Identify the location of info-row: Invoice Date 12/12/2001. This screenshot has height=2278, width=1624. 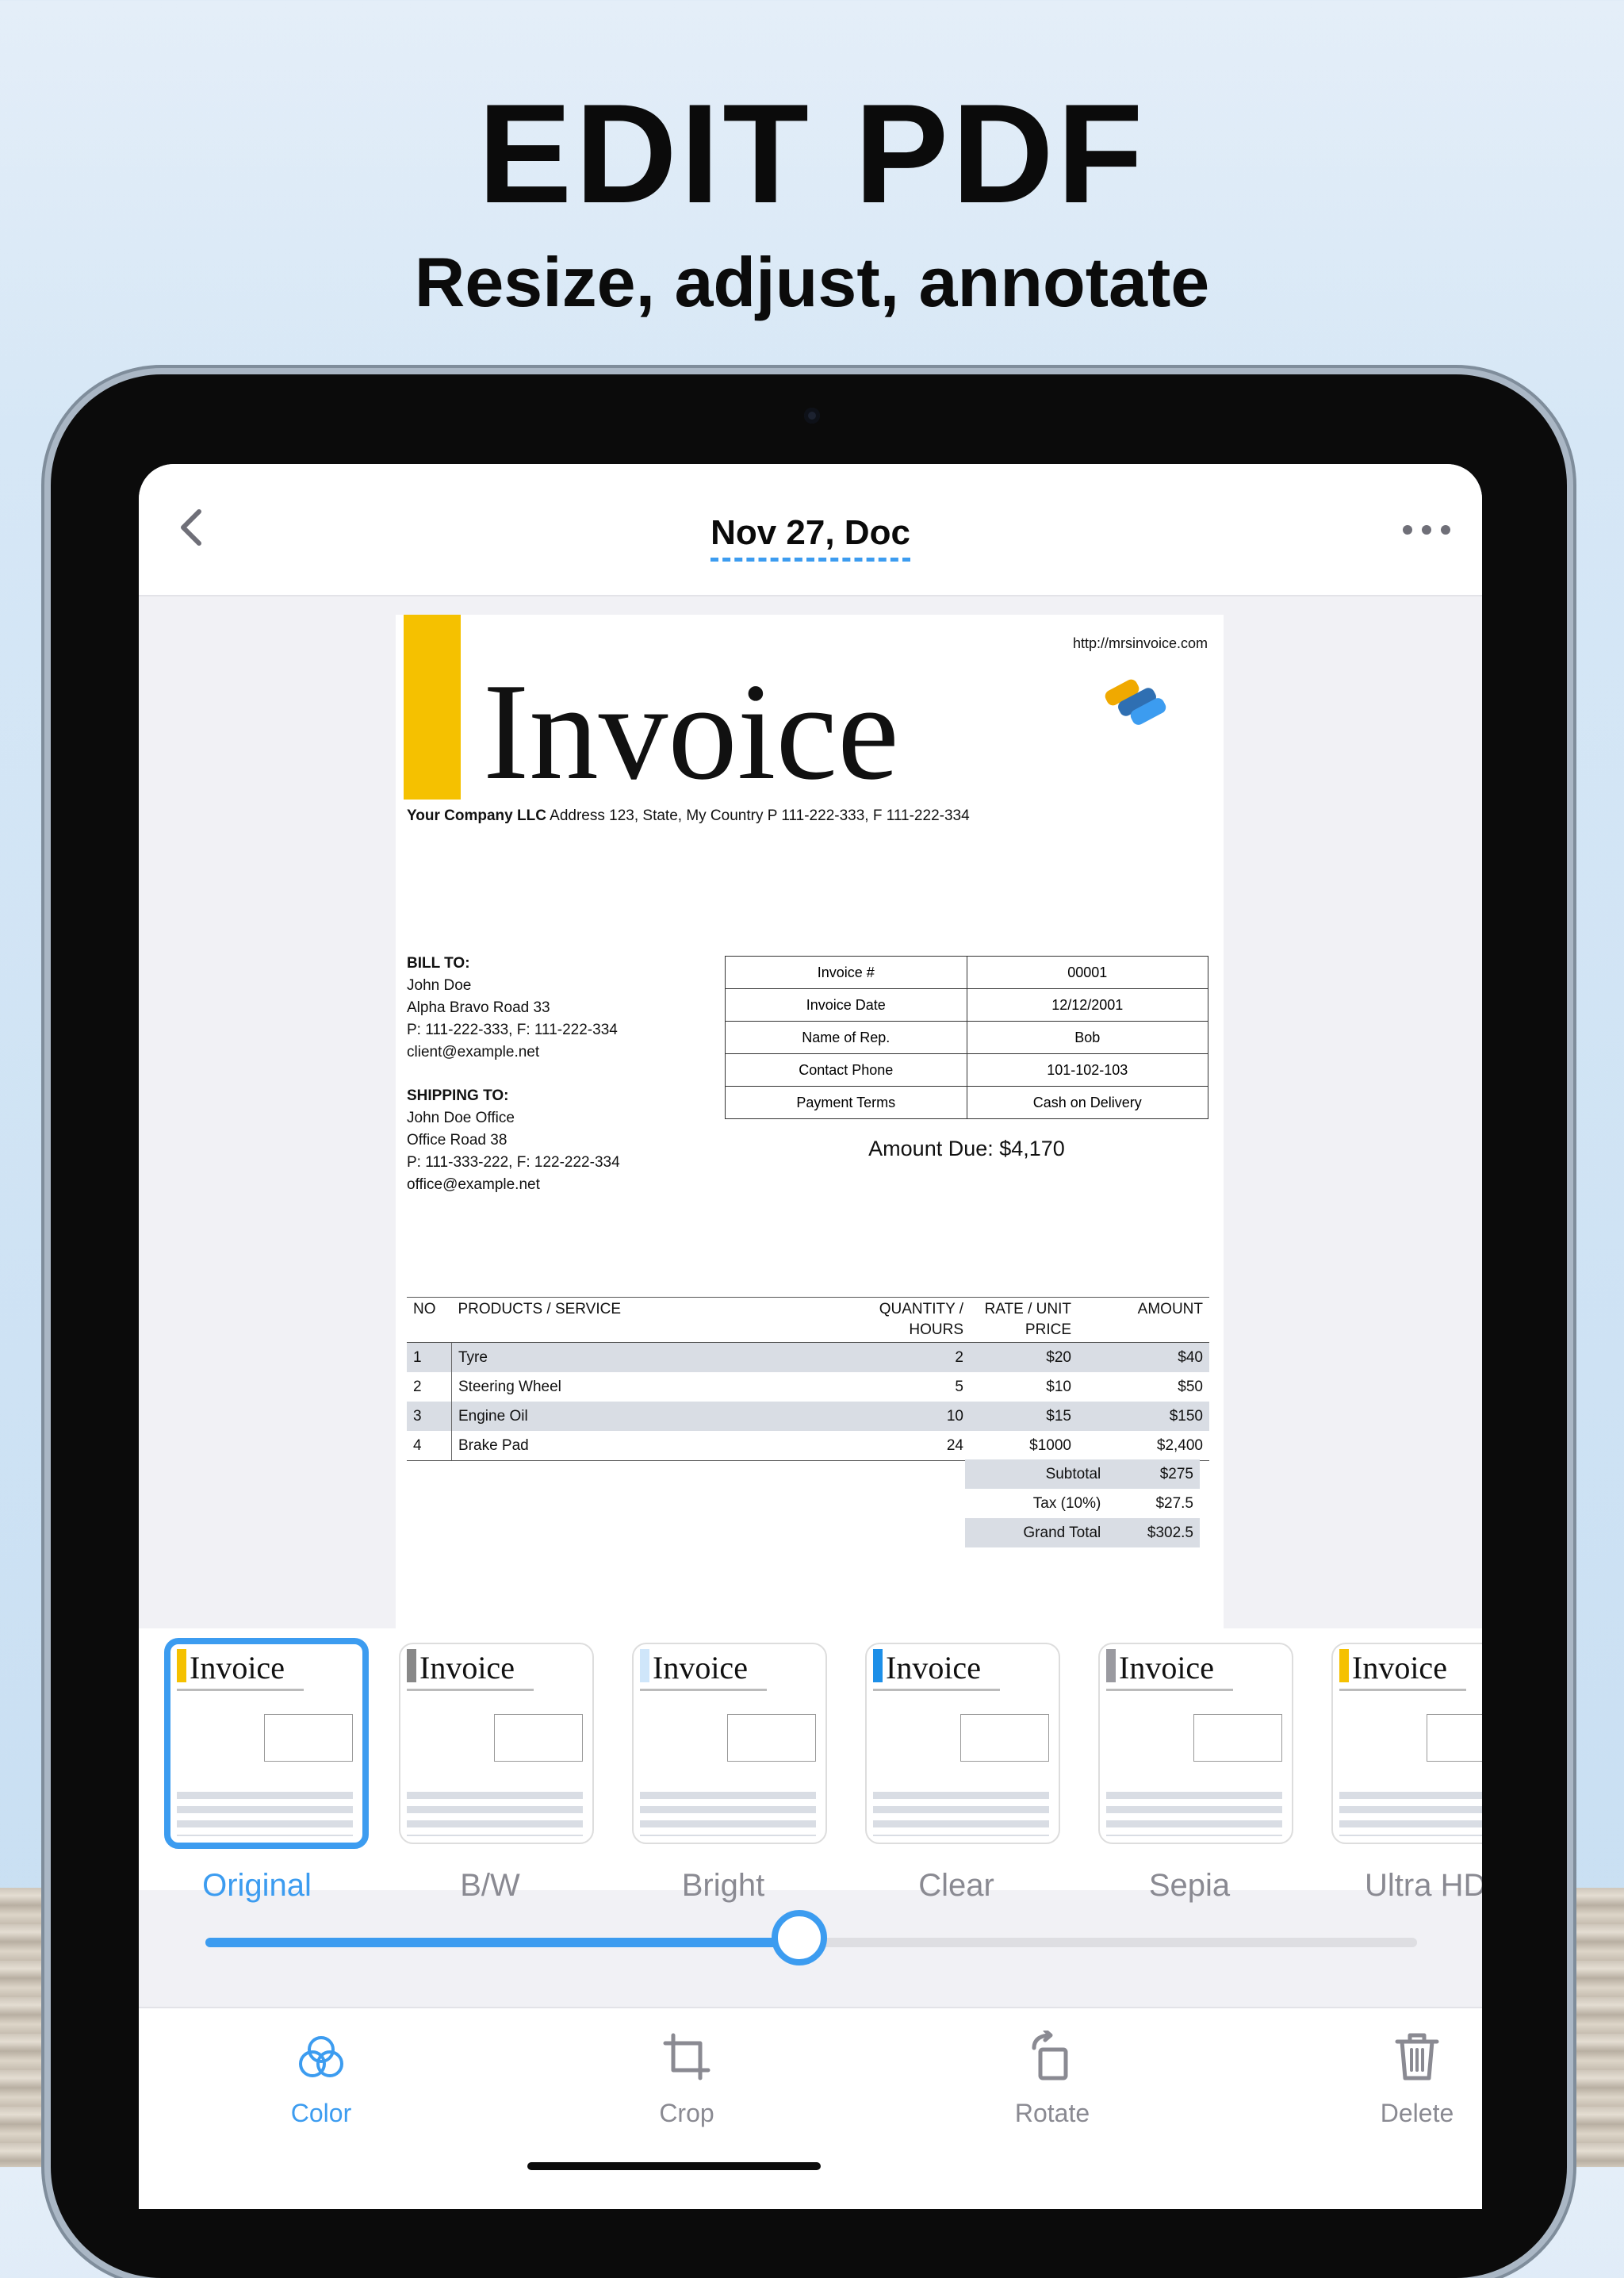
(966, 1005).